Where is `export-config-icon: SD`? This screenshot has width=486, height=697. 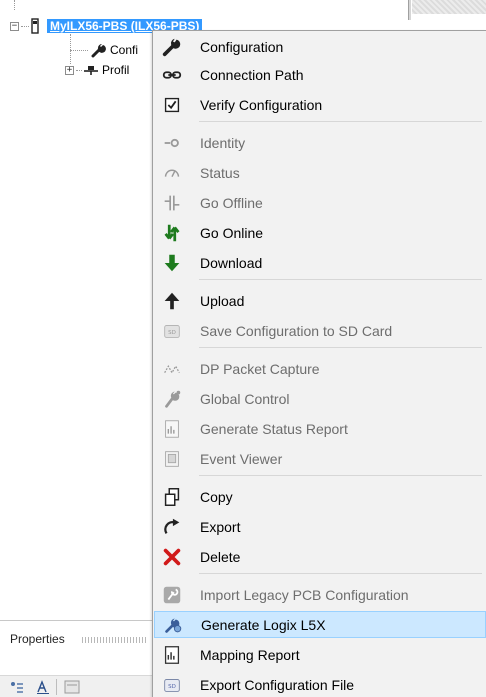
export-config-icon: SD is located at coordinates (172, 685).